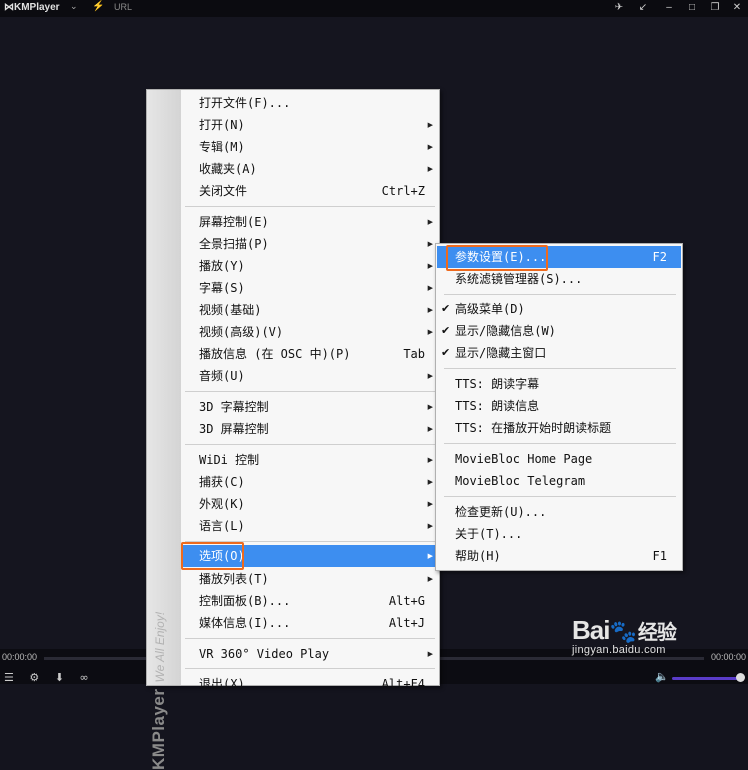 The image size is (748, 770). Describe the element at coordinates (559, 257) in the screenshot. I see `submenu-item-preferences: 参数设置(E)... F2` at that location.